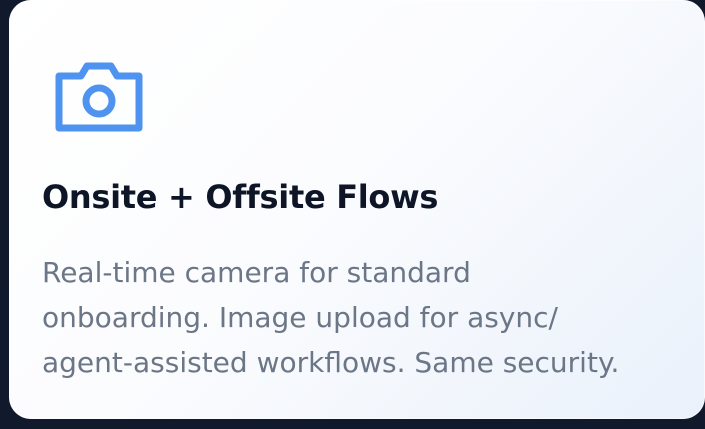 The image size is (705, 429). Describe the element at coordinates (240, 197) in the screenshot. I see `card-title: Onsite + Offsite Flows` at that location.